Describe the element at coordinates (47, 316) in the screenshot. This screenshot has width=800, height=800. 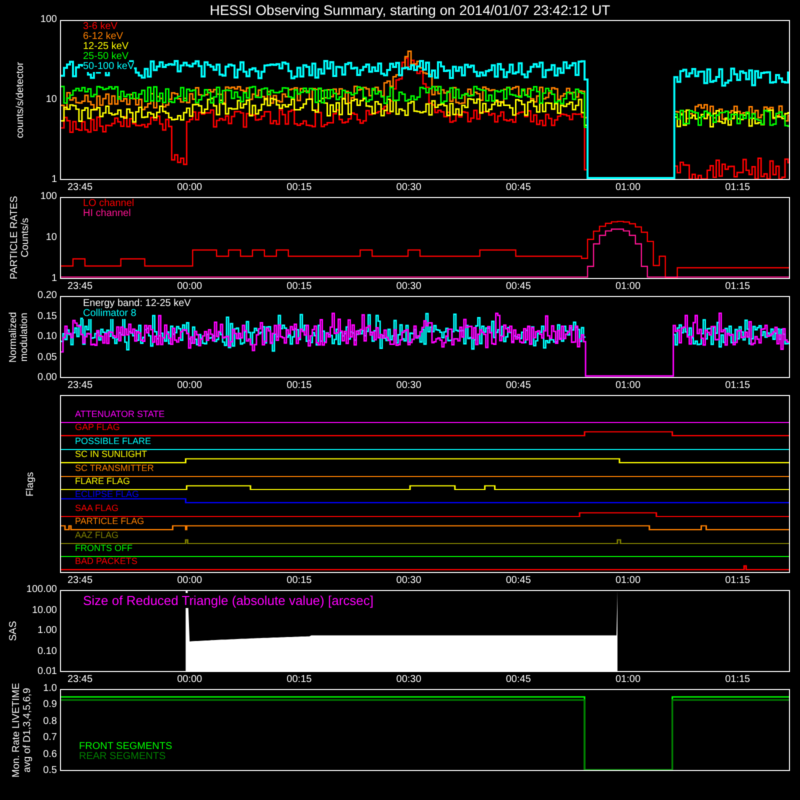
I see `tick-label: 0.15` at that location.